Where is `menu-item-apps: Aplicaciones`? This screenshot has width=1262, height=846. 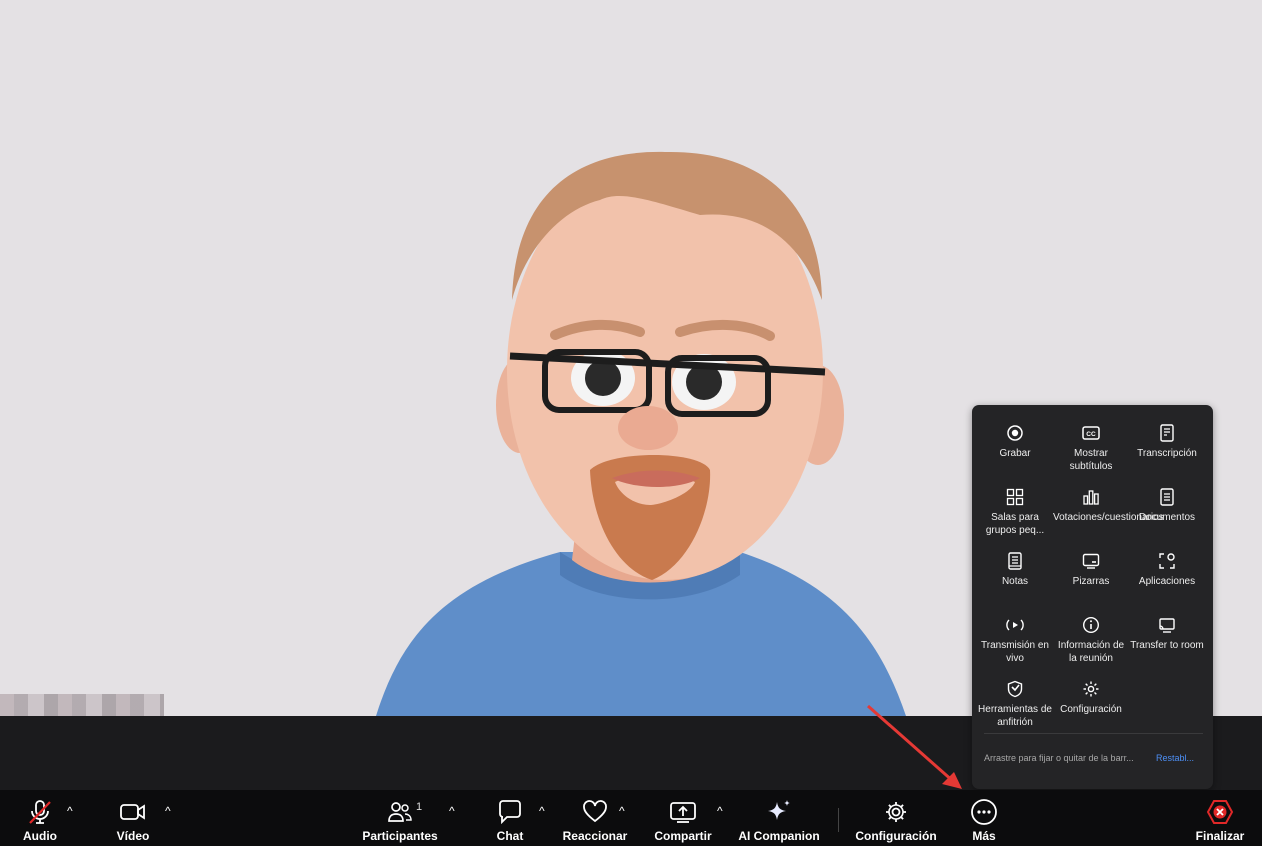 menu-item-apps: Aplicaciones is located at coordinates (1167, 569).